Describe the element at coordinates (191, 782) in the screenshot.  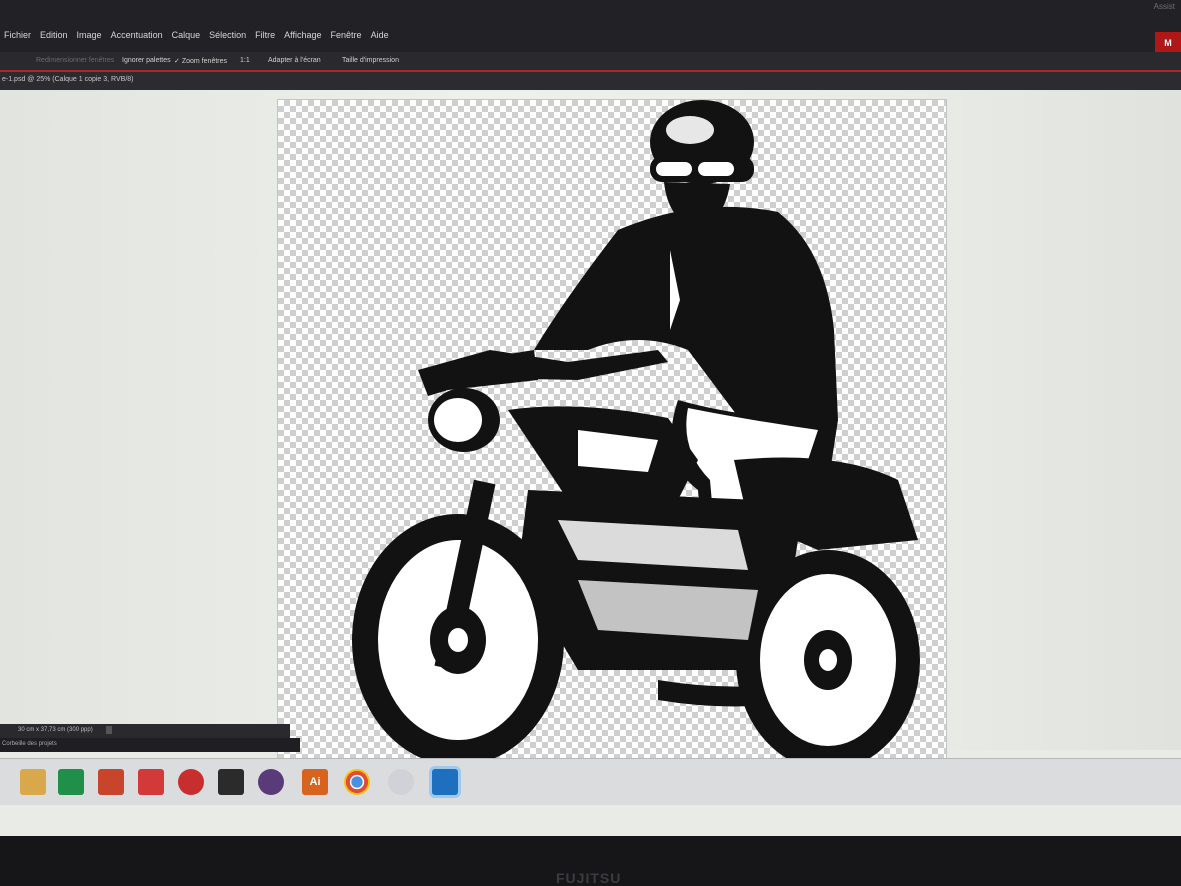
I see `tools-icon` at that location.